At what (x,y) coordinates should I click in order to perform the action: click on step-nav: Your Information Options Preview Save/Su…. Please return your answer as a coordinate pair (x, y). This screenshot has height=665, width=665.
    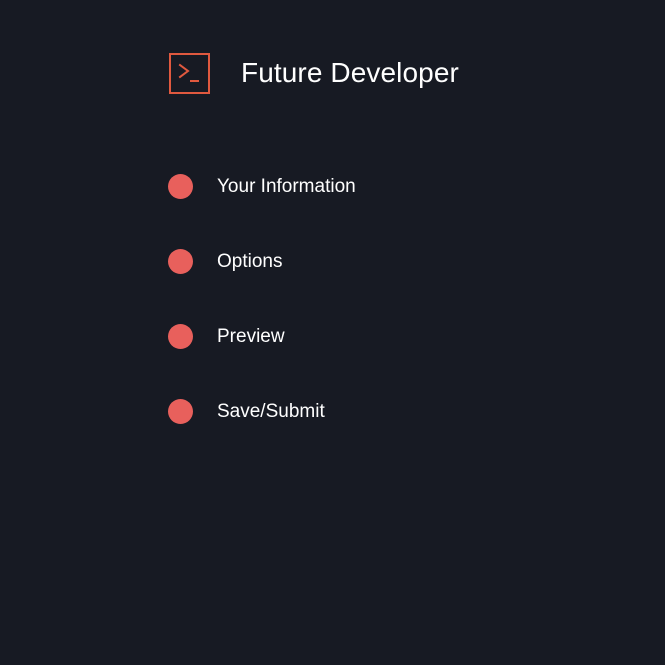
    Looking at the image, I should click on (262, 323).